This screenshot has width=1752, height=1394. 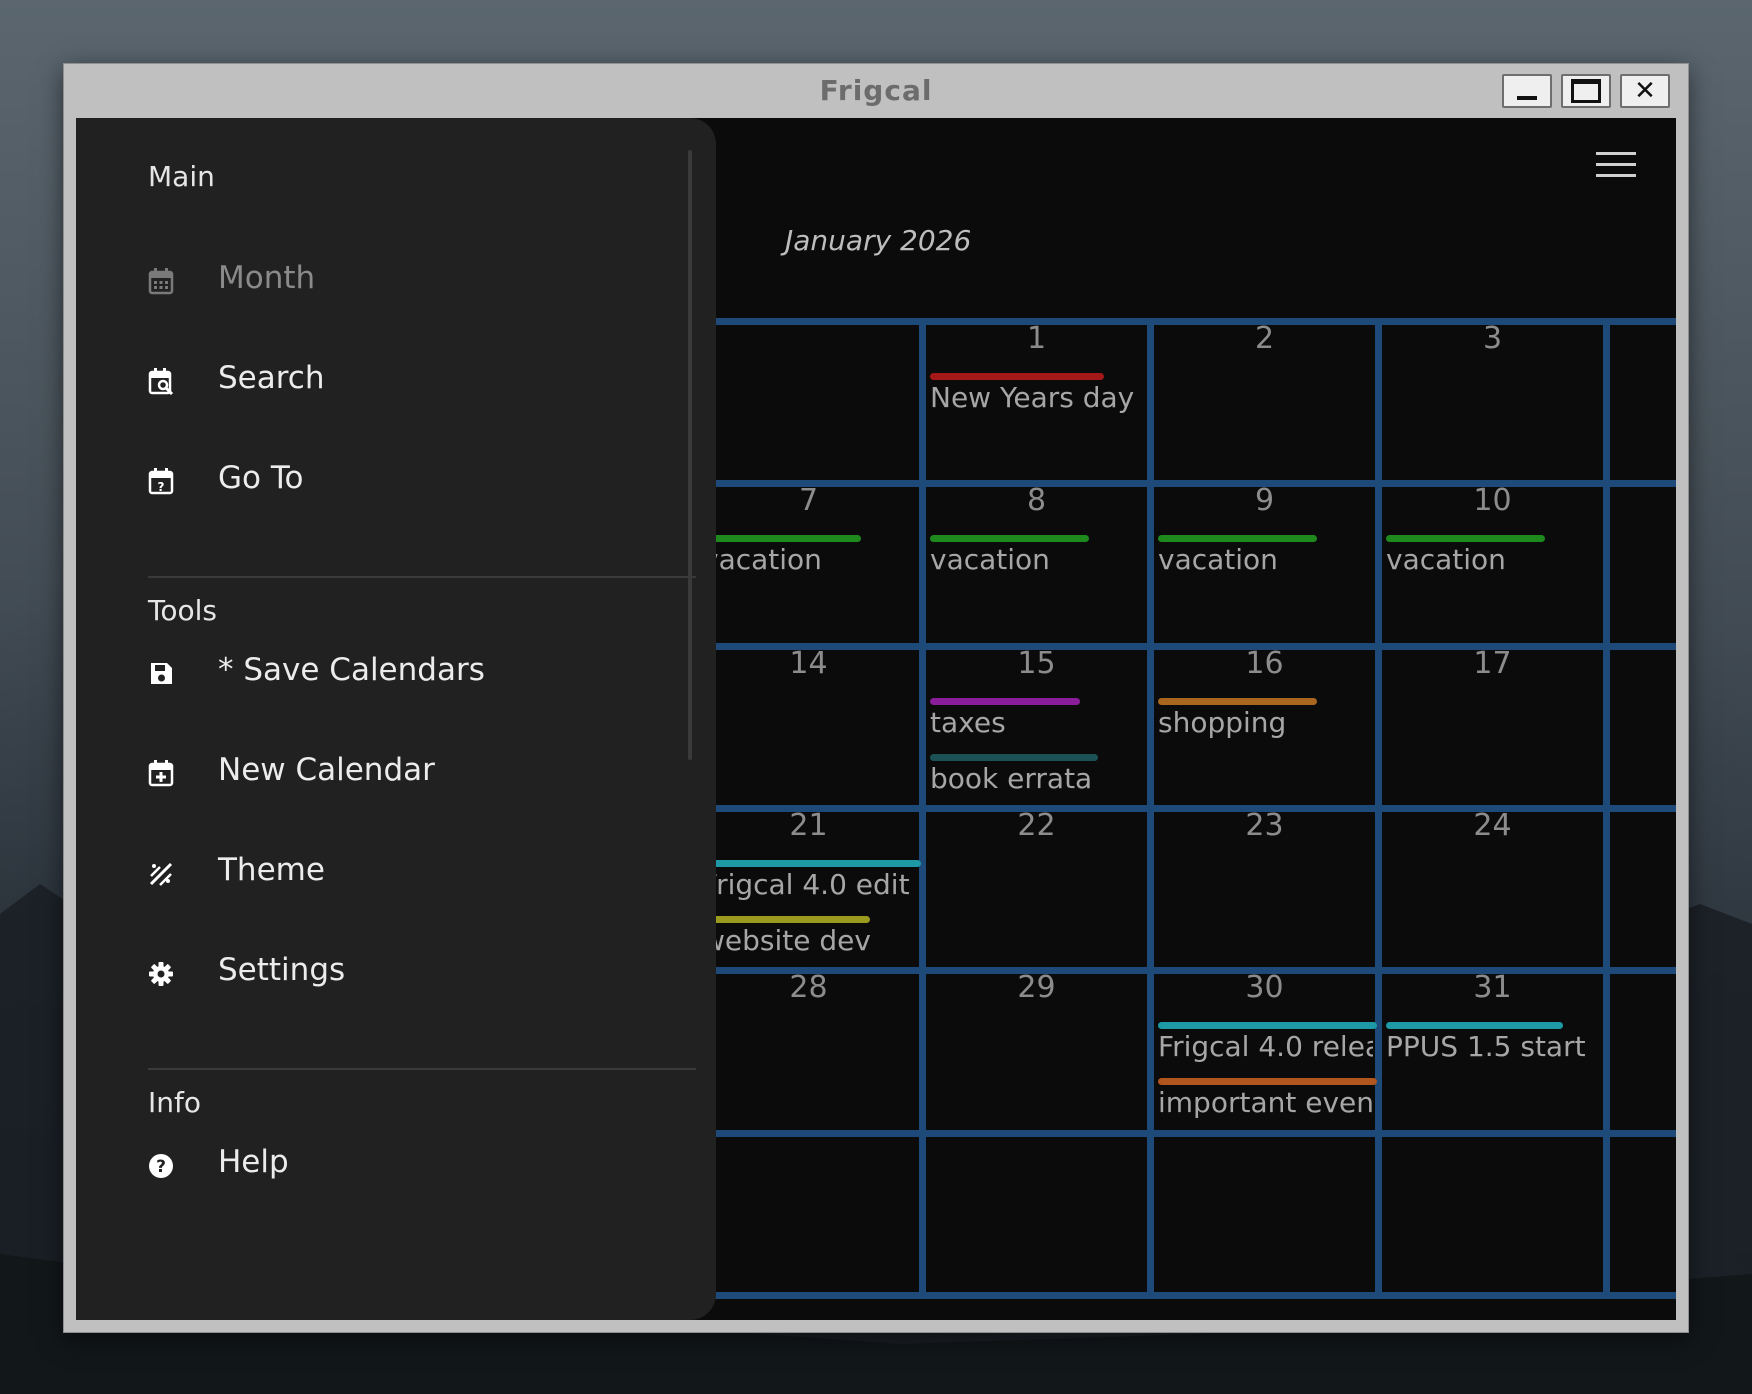 I want to click on drawer-item-label: New Calendar, so click(x=326, y=770).